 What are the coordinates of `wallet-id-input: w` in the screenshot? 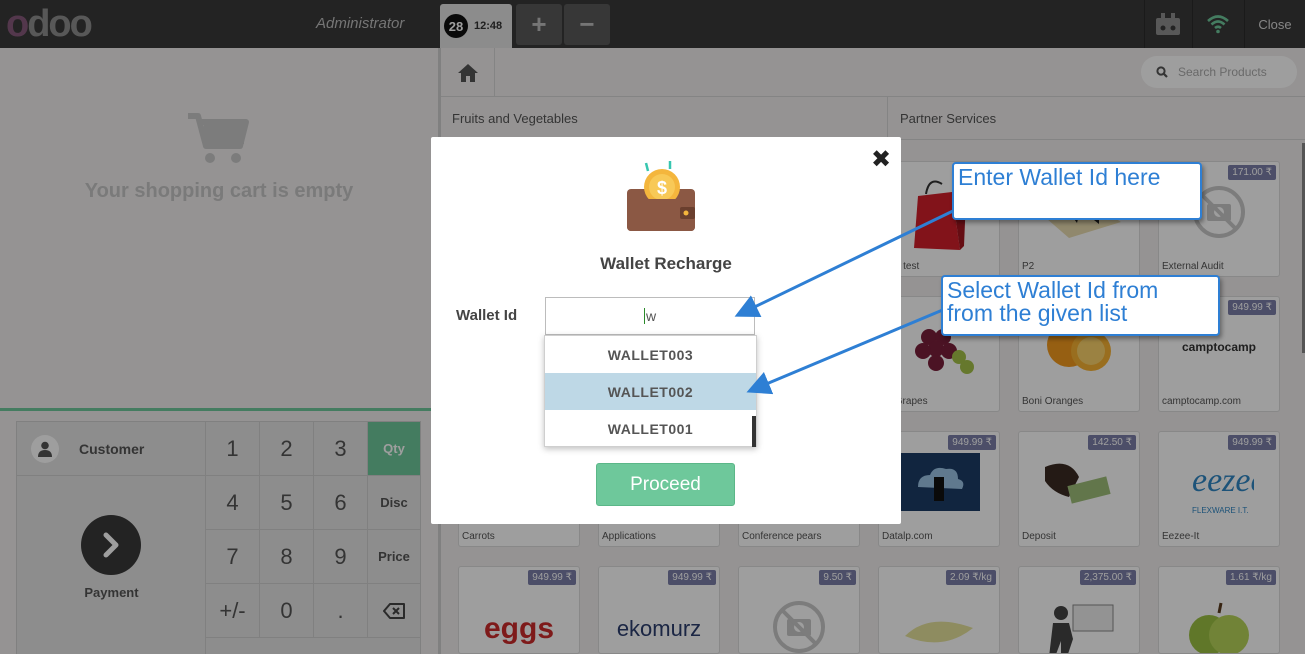 It's located at (650, 316).